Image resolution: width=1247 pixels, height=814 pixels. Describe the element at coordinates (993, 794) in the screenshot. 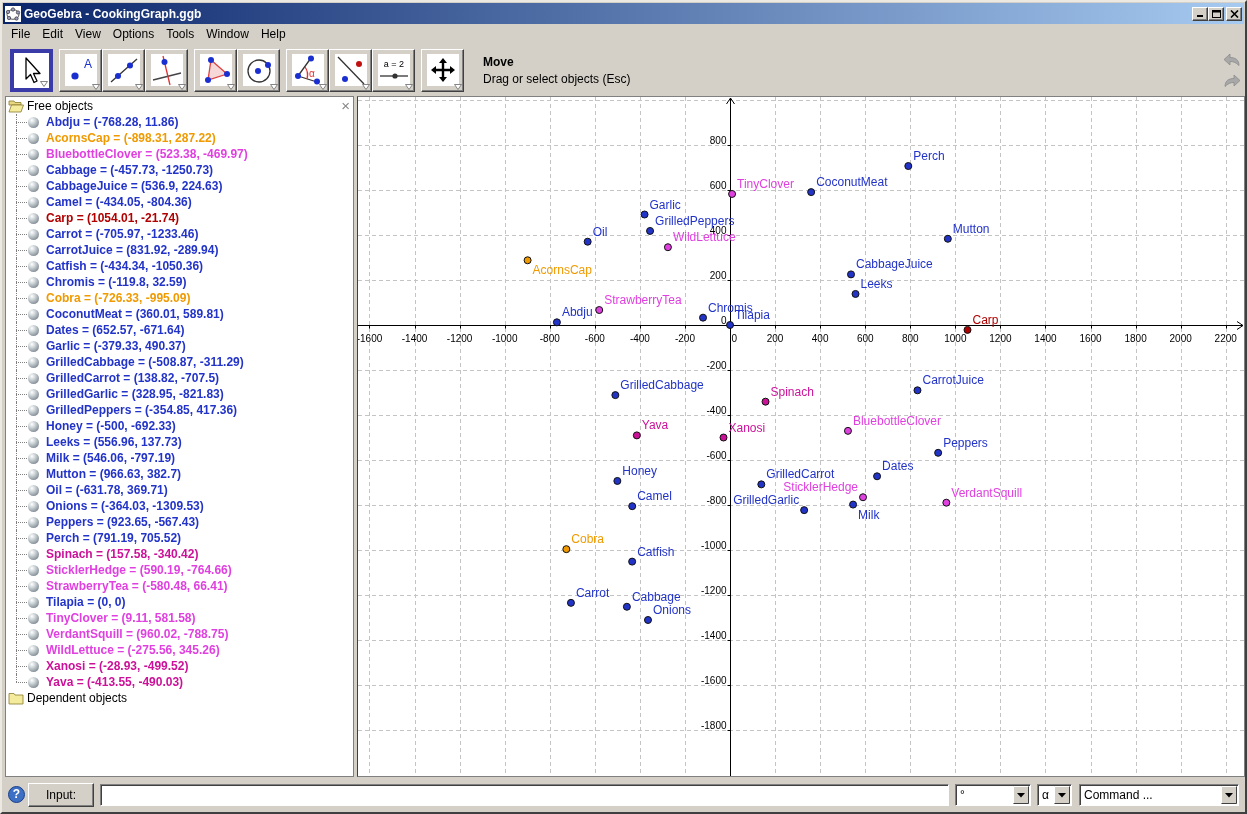

I see `unit-dropdown: °` at that location.